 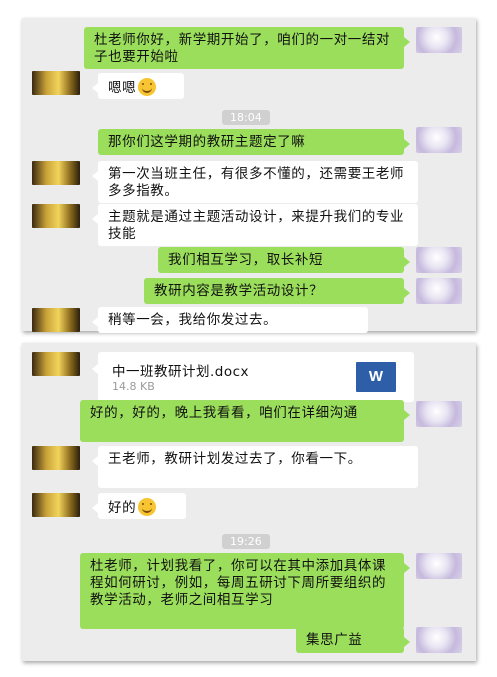 I want to click on message-bubble: 杜老师你好，新学期开始了，咱们的一对一结对子也要开始啦, so click(x=247, y=48).